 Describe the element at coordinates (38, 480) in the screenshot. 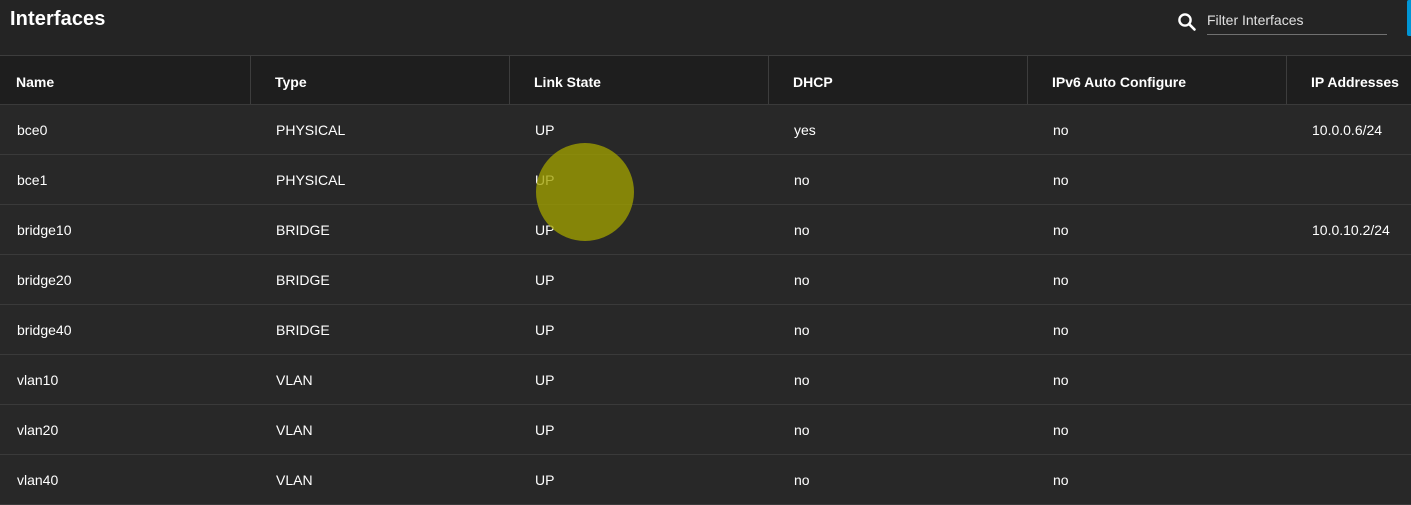

I see `cell-name: vlan40` at that location.